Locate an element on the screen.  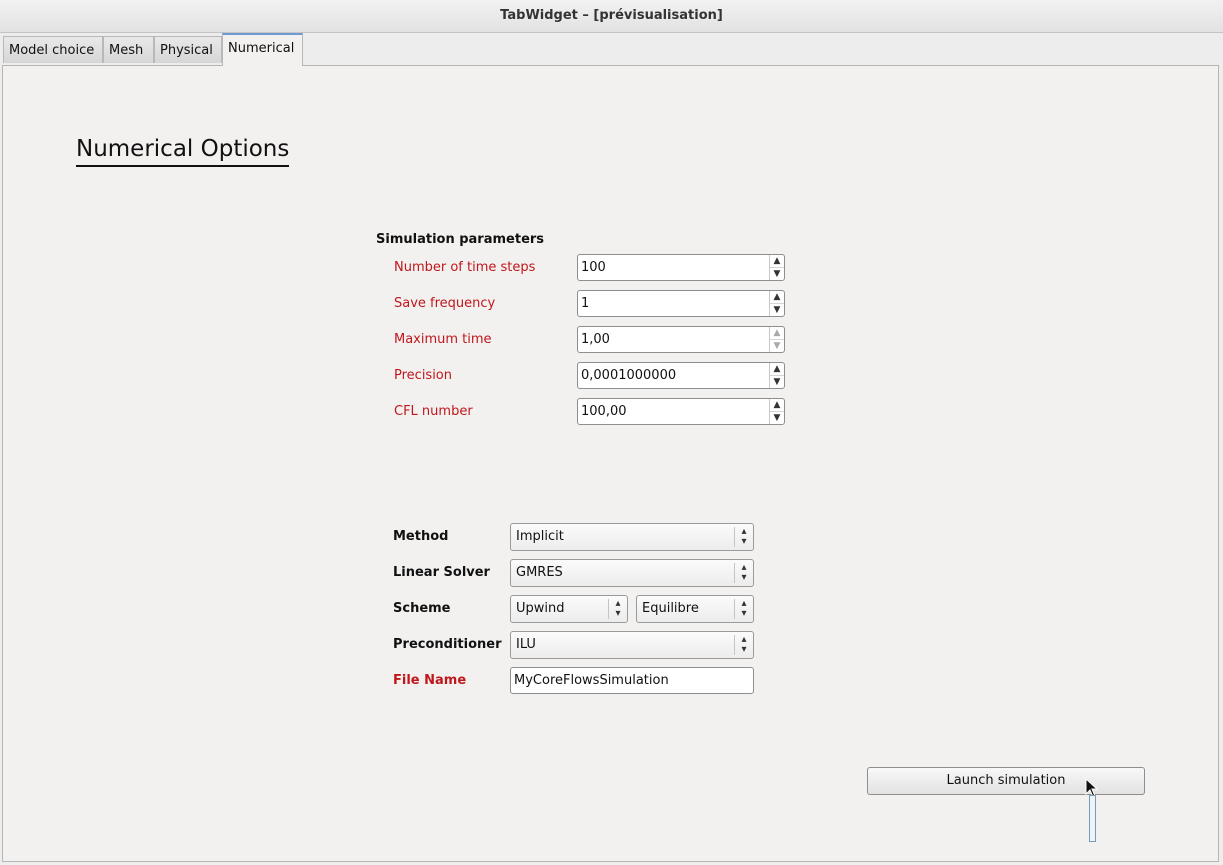
label-scheme: Scheme is located at coordinates (422, 608).